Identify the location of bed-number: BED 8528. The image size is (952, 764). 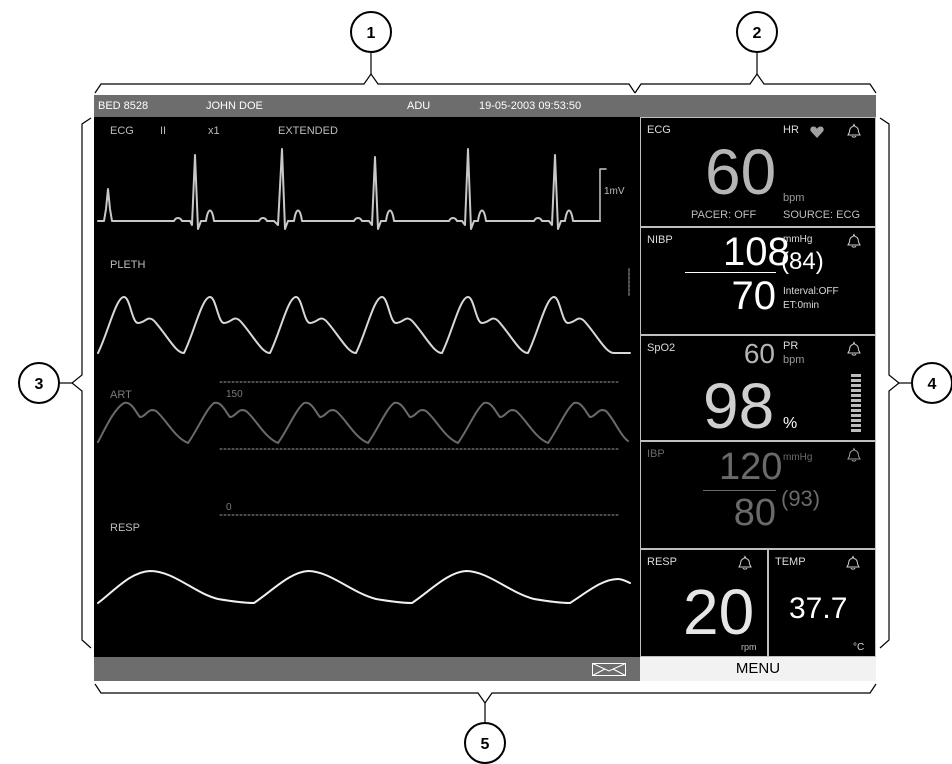
(123, 106).